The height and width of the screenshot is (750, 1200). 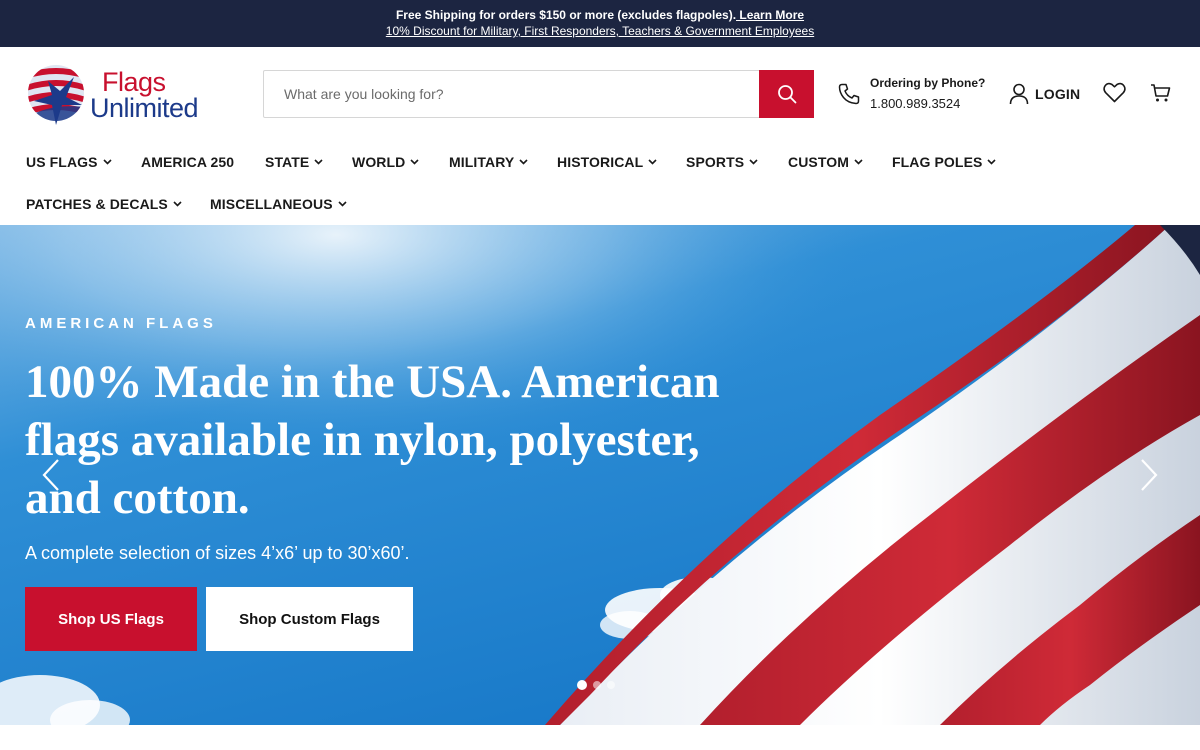 I want to click on chevron-right-icon, so click(x=1149, y=475).